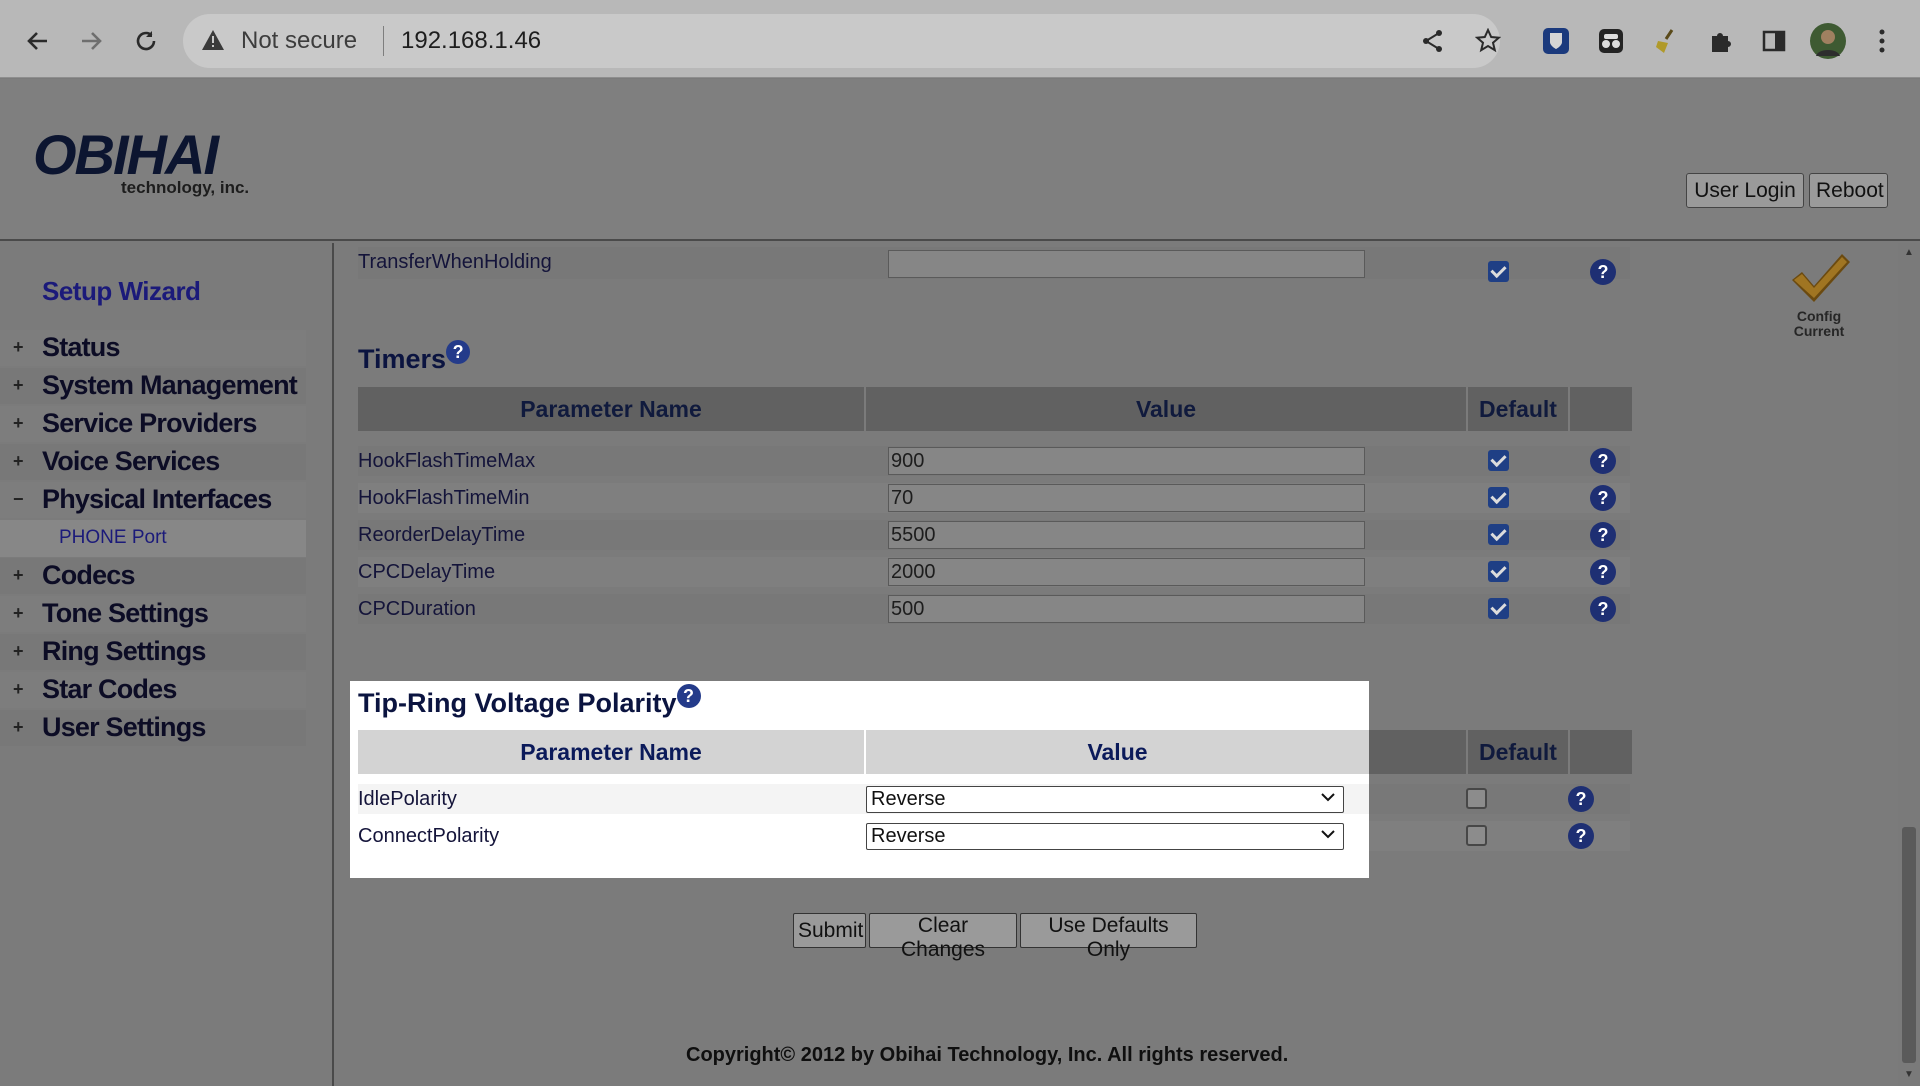  Describe the element at coordinates (1108, 937) in the screenshot. I see `use-defaults-button: Use Defaults Only` at that location.